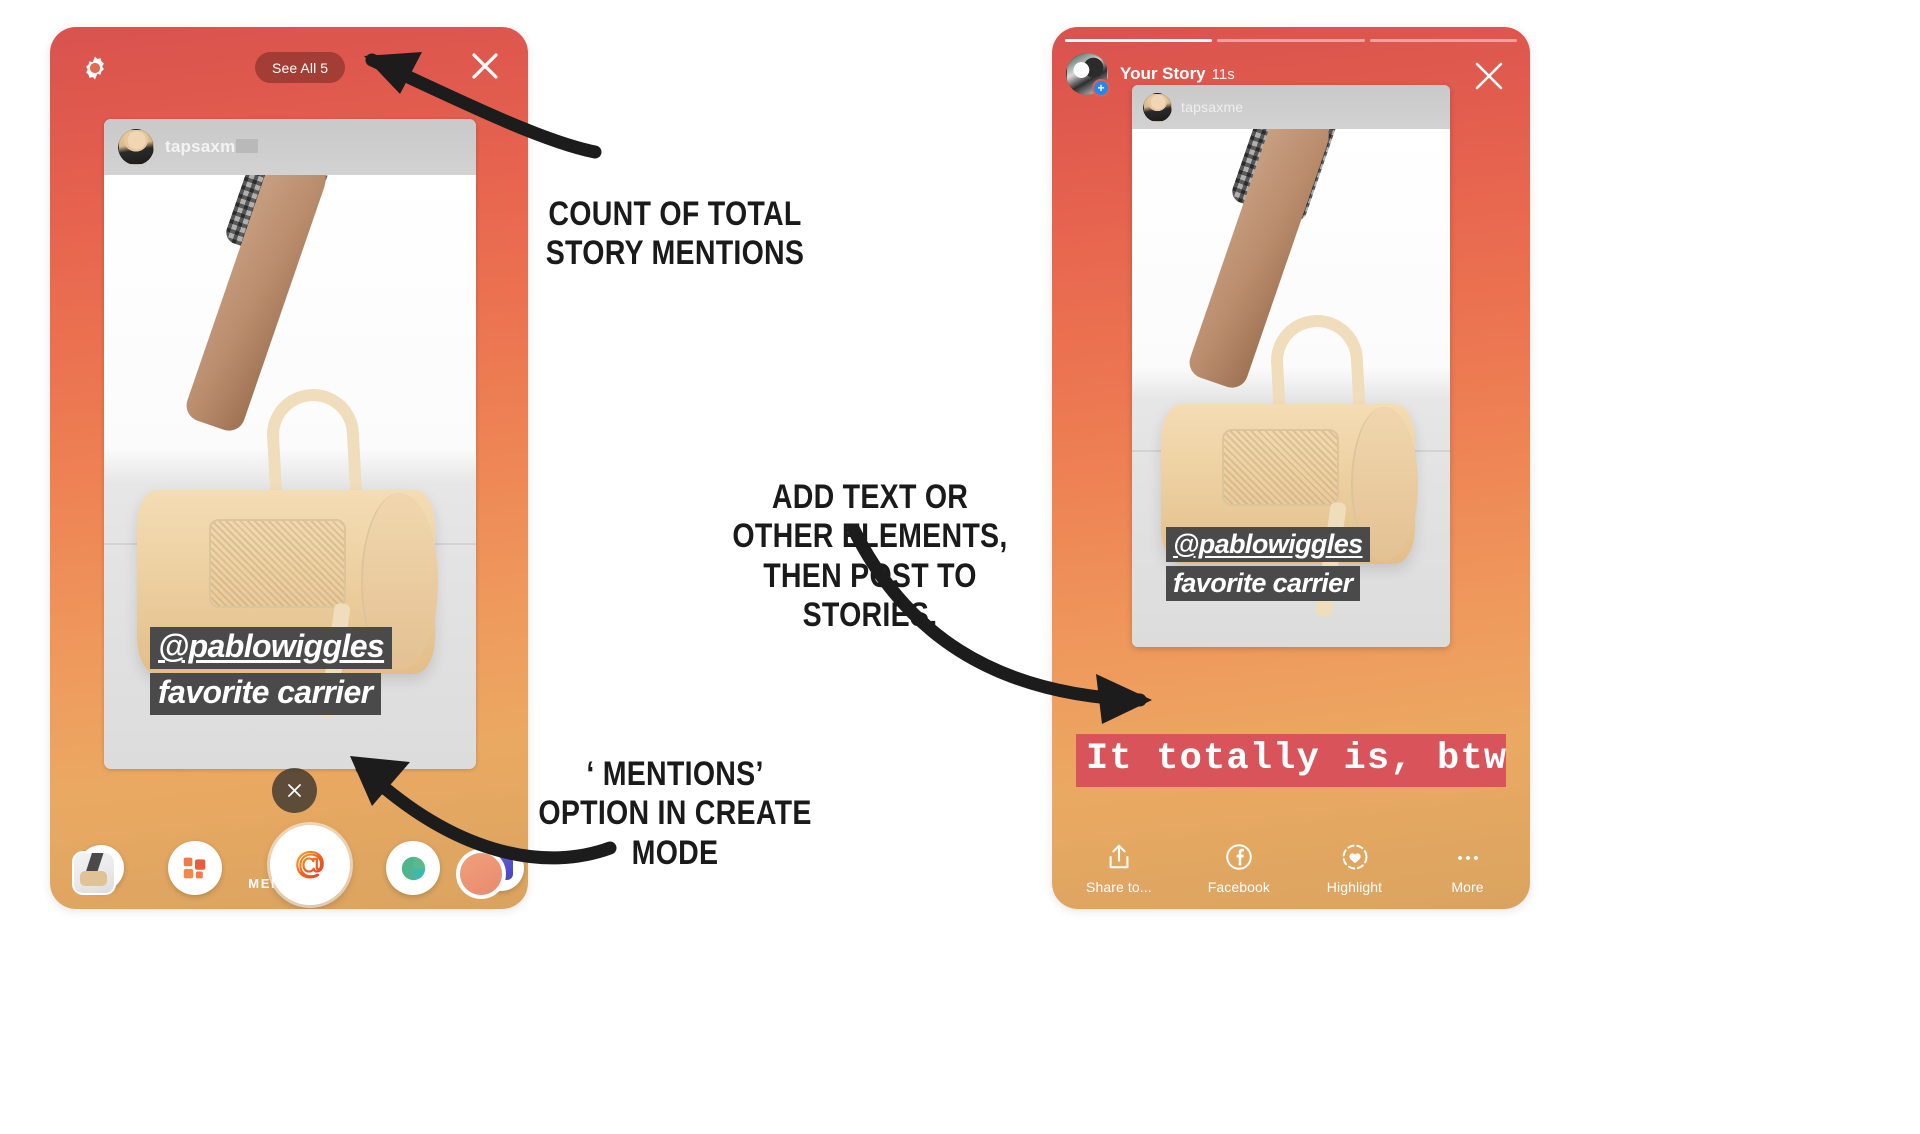 The height and width of the screenshot is (1134, 1920). Describe the element at coordinates (95, 68) in the screenshot. I see `gear-icon` at that location.